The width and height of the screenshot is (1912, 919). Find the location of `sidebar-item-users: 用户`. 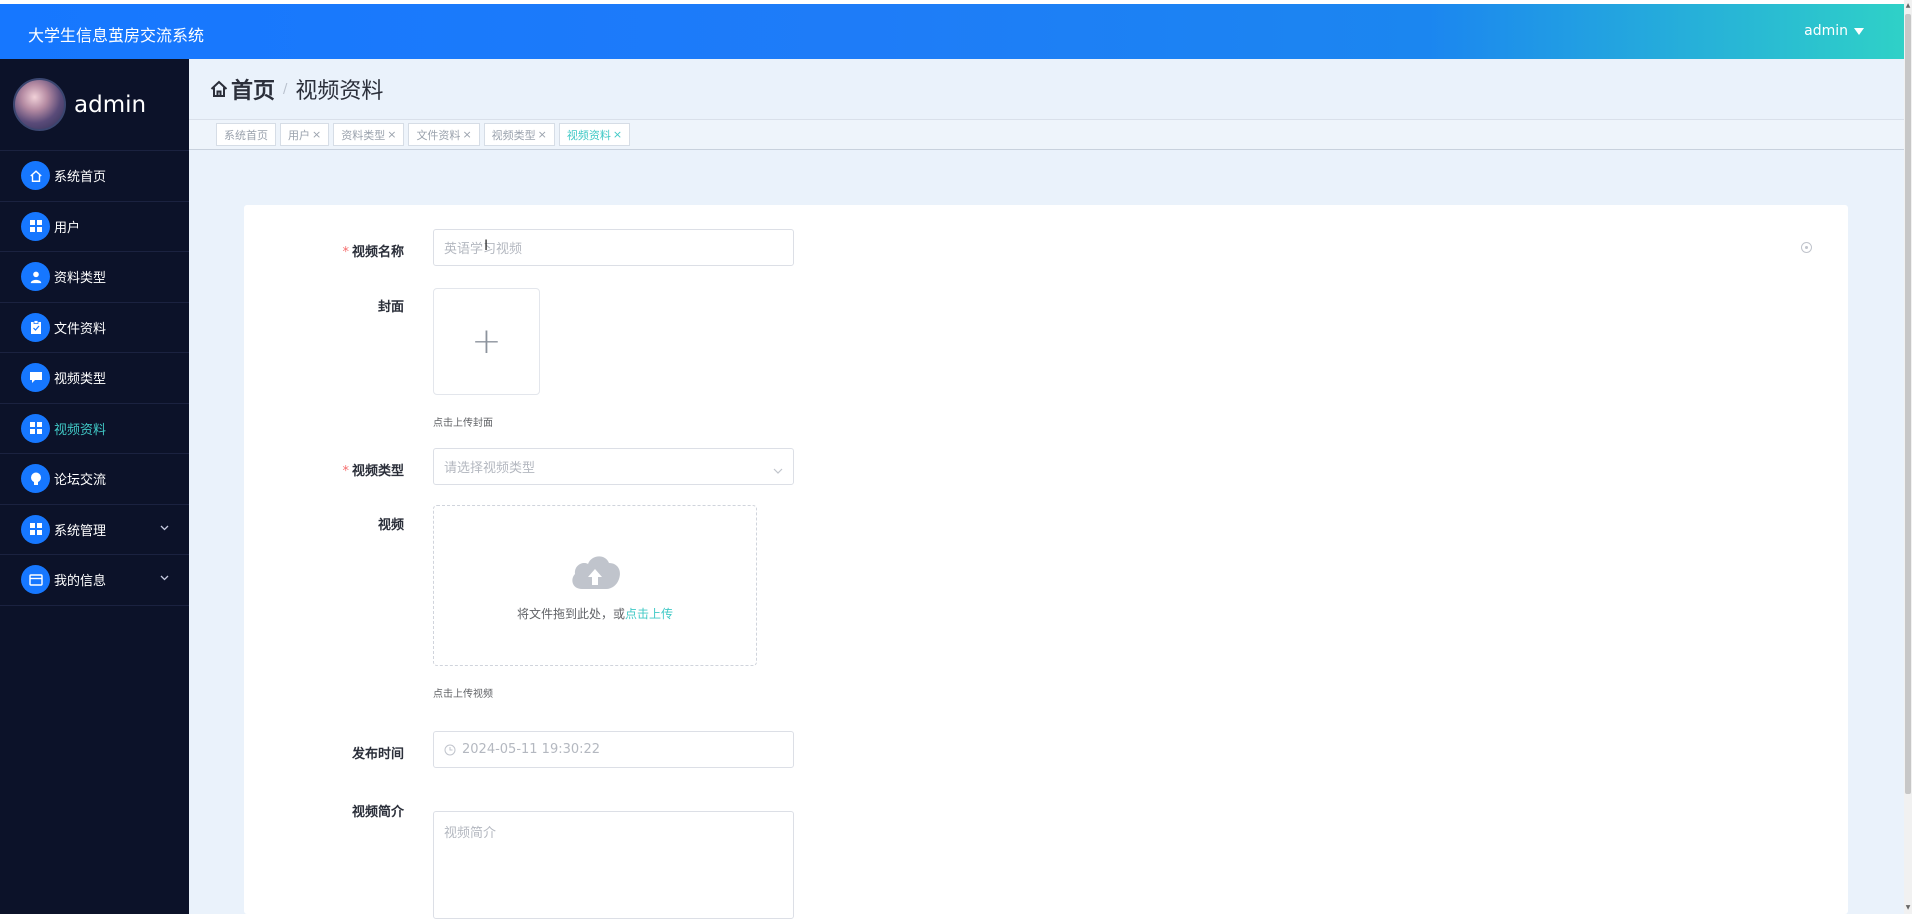

sidebar-item-users: 用户 is located at coordinates (94, 227).